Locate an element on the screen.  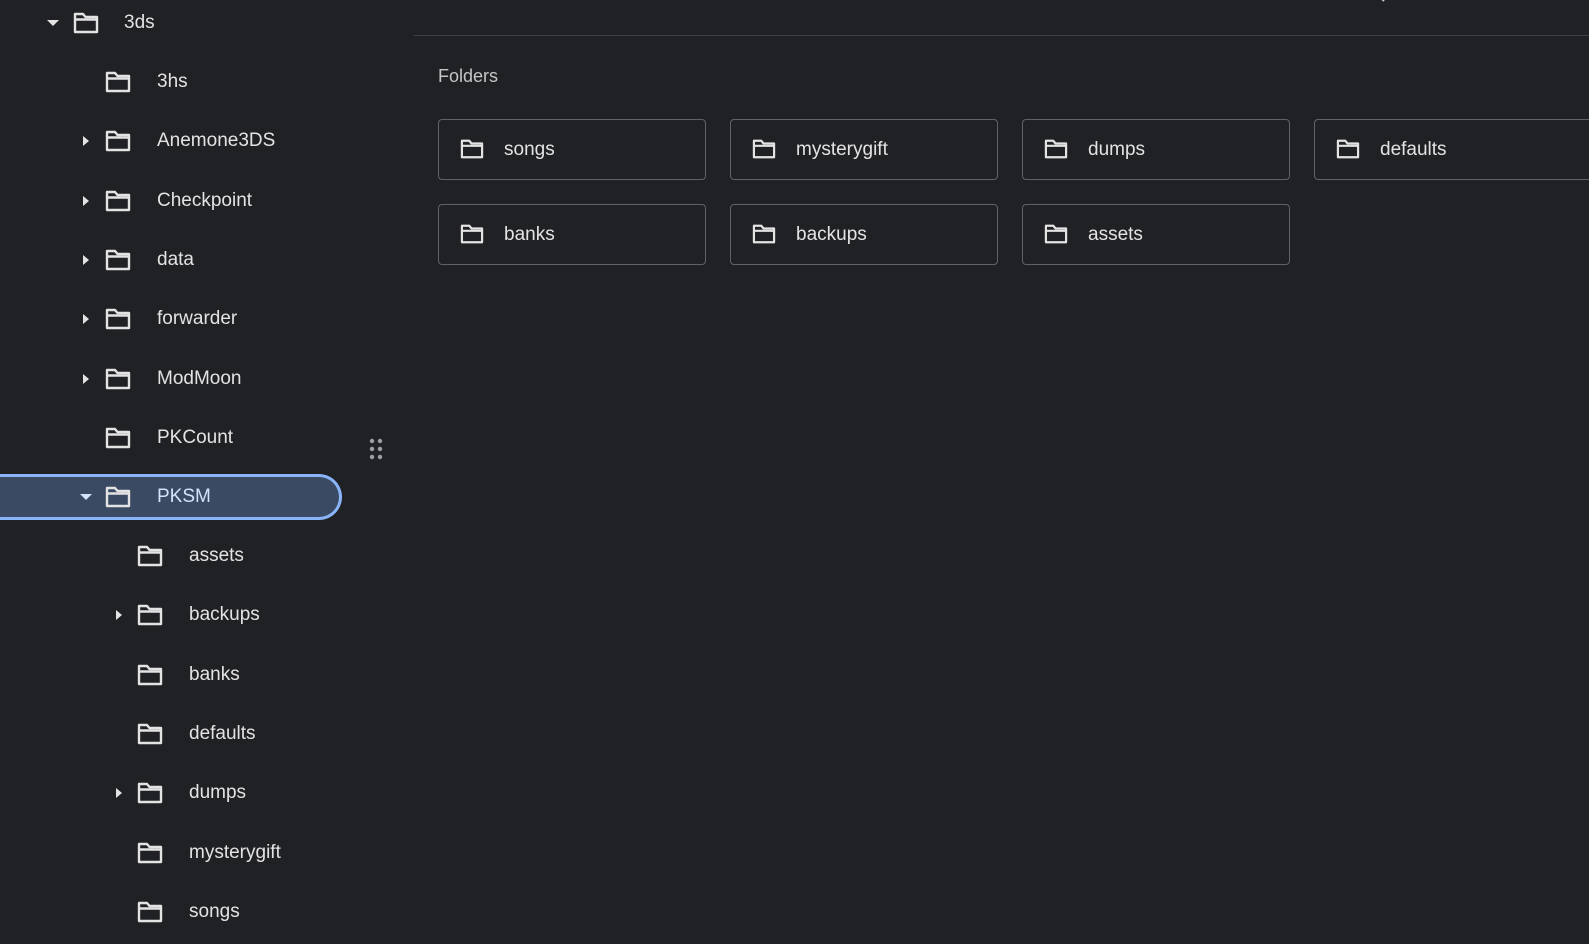
drag-handle-icon is located at coordinates (376, 449).